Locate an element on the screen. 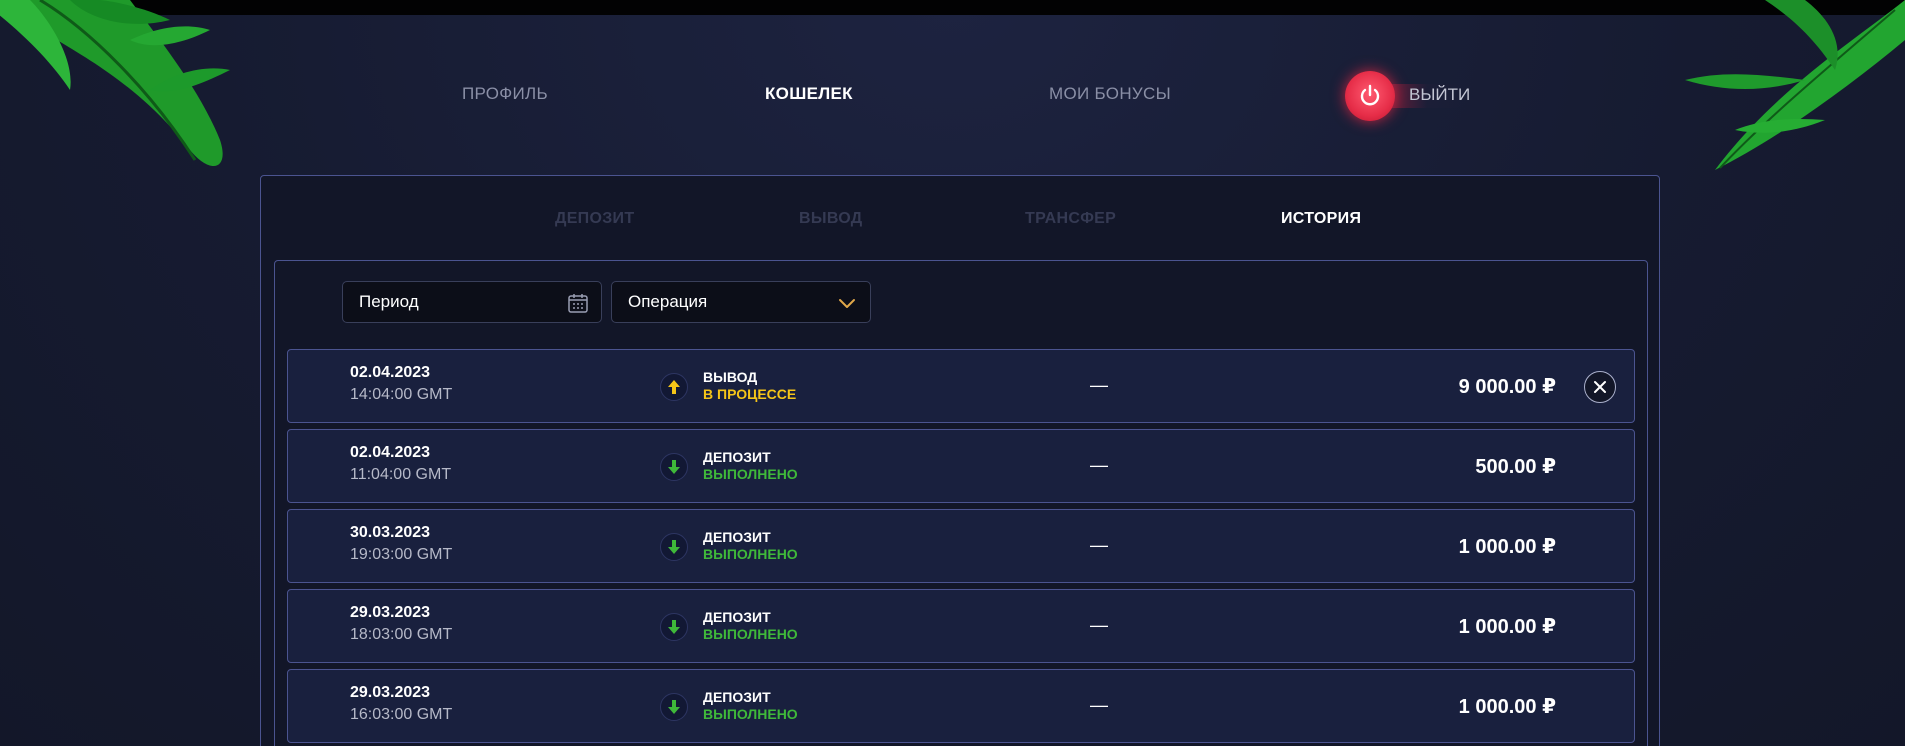 The image size is (1905, 746). nav-profile: ПРОФИЛЬ is located at coordinates (505, 94).